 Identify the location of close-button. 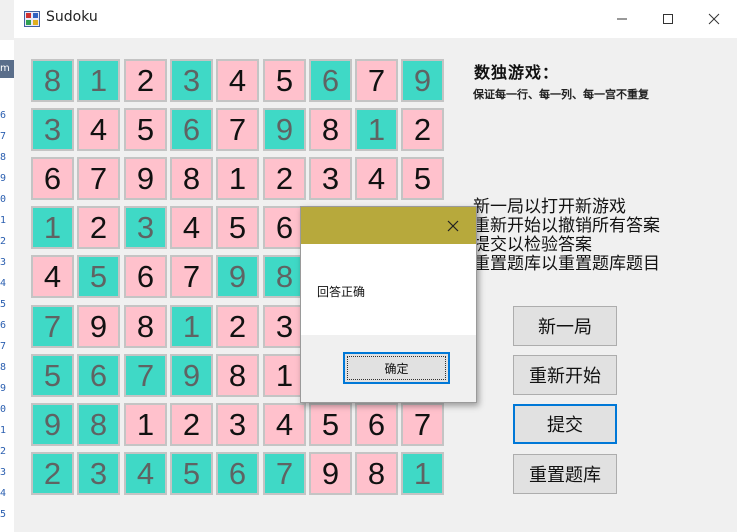
(714, 19).